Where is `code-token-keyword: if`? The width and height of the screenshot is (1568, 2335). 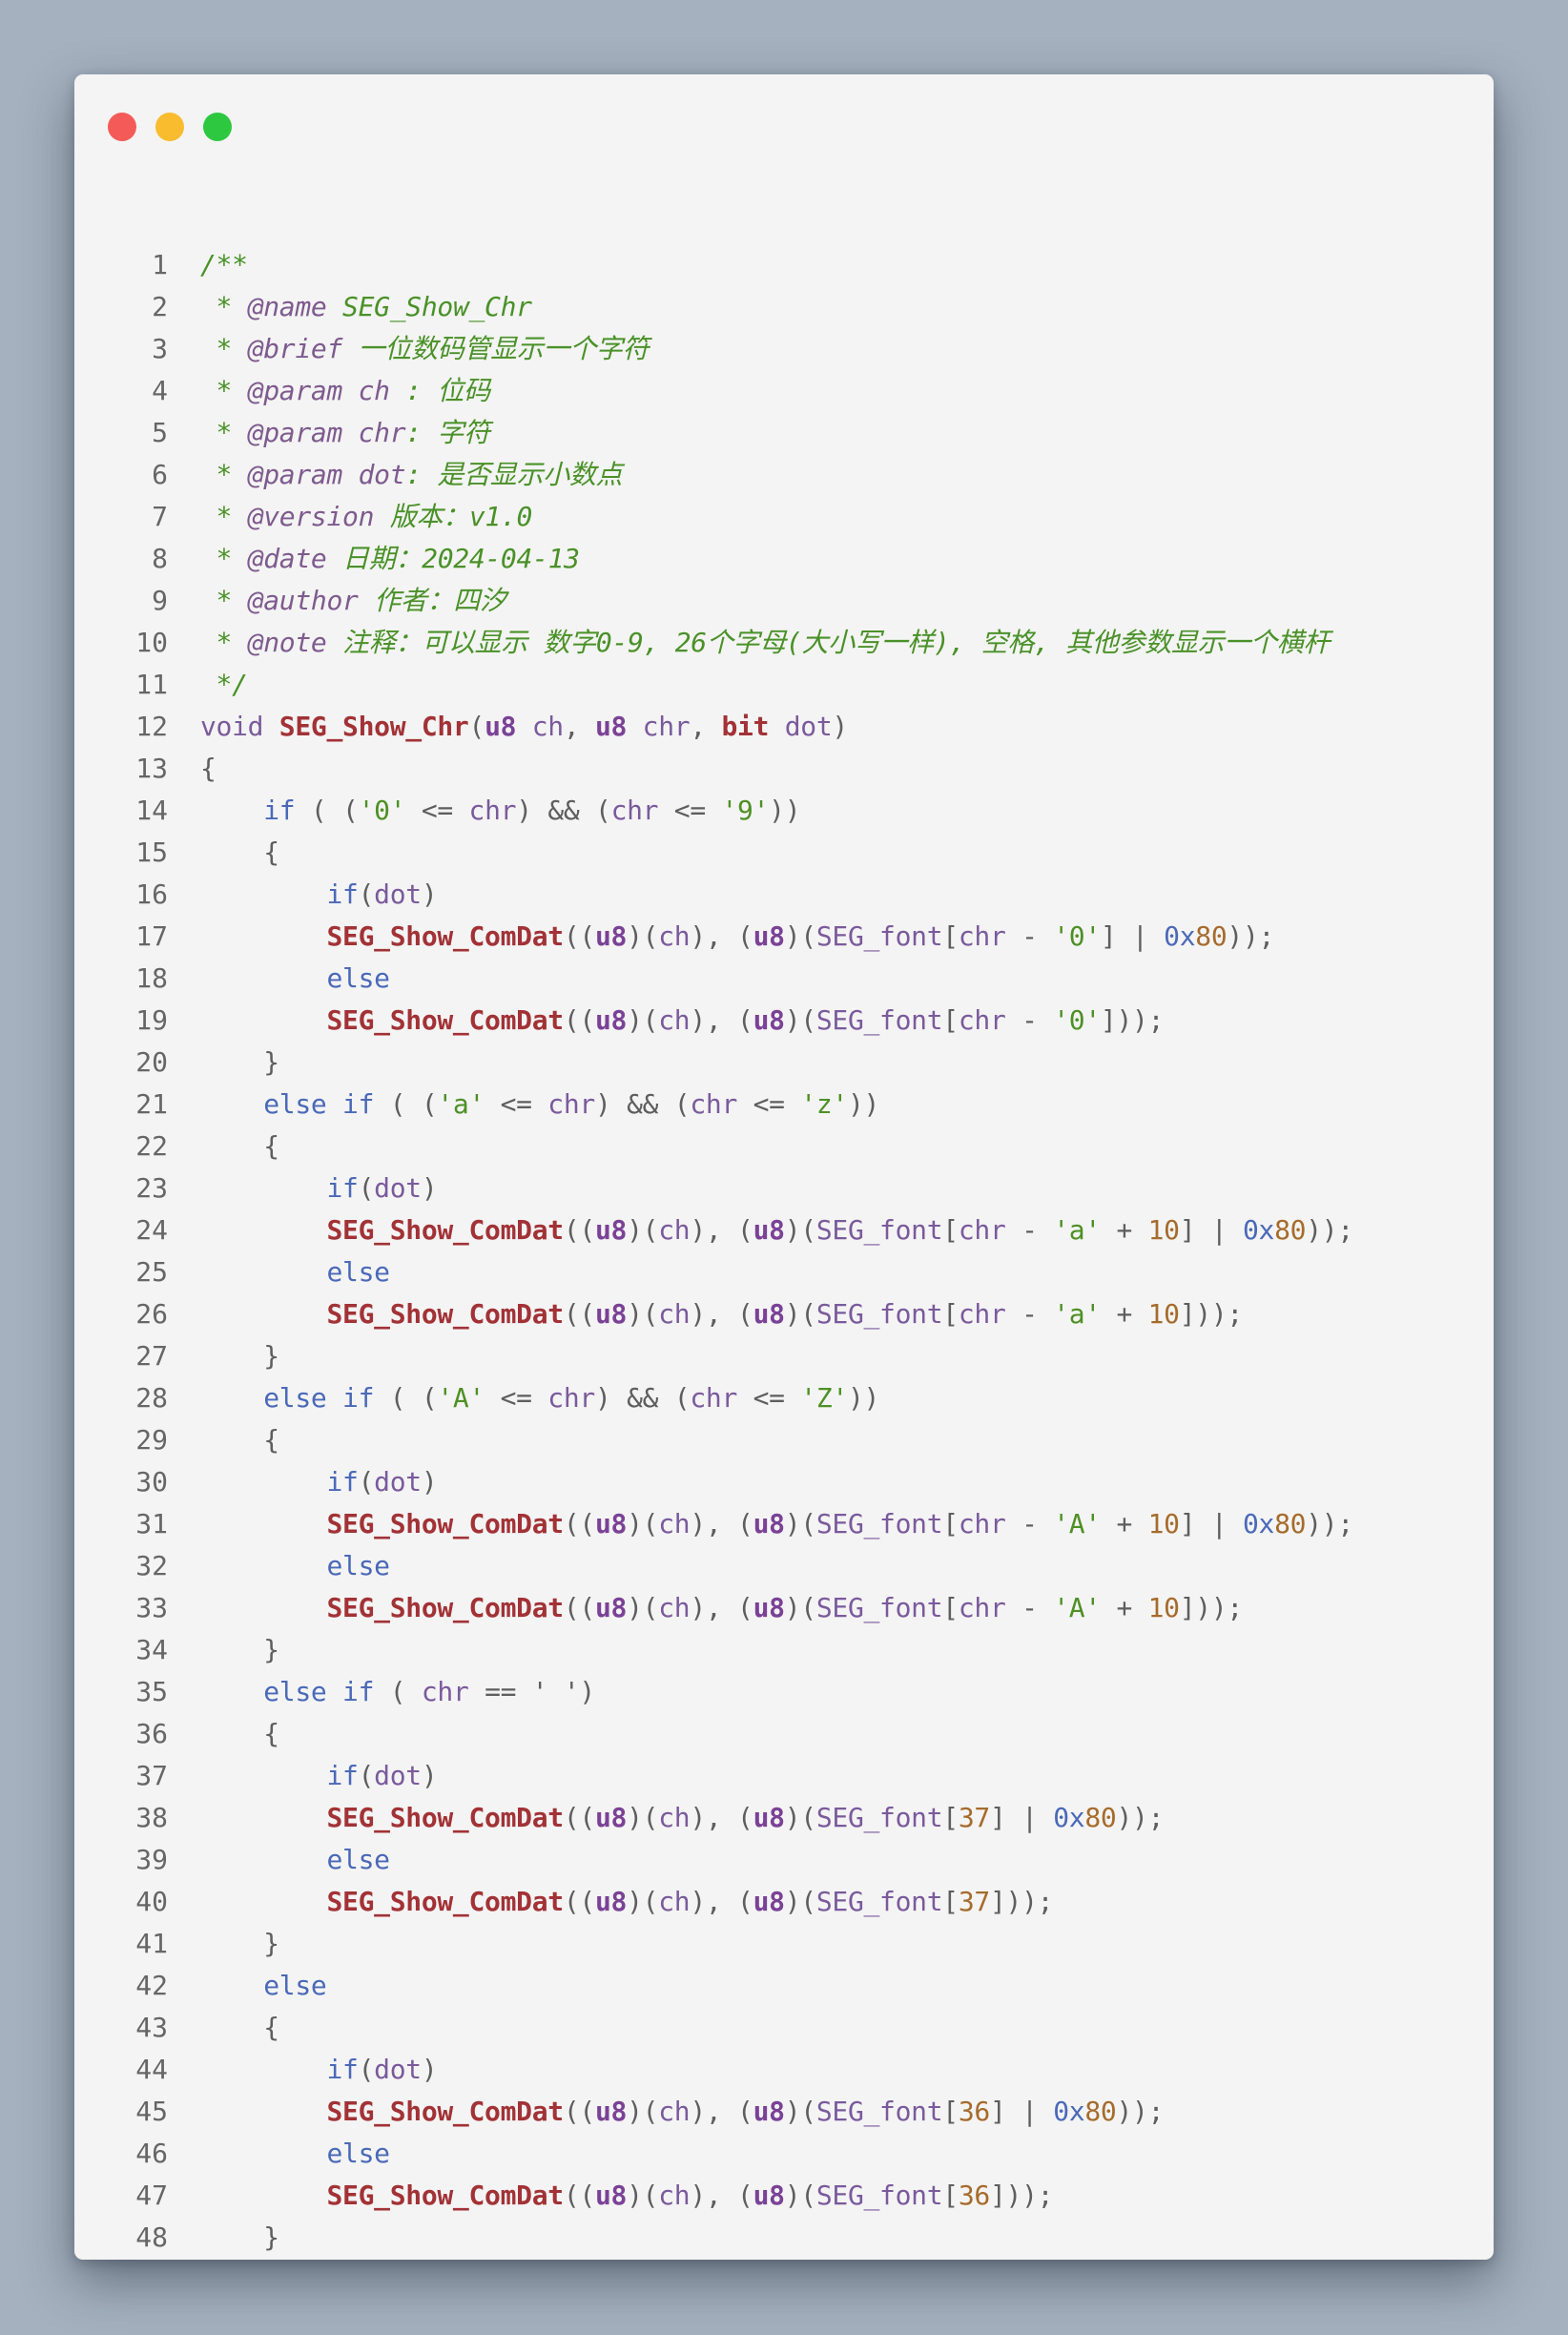 code-token-keyword: if is located at coordinates (342, 1775).